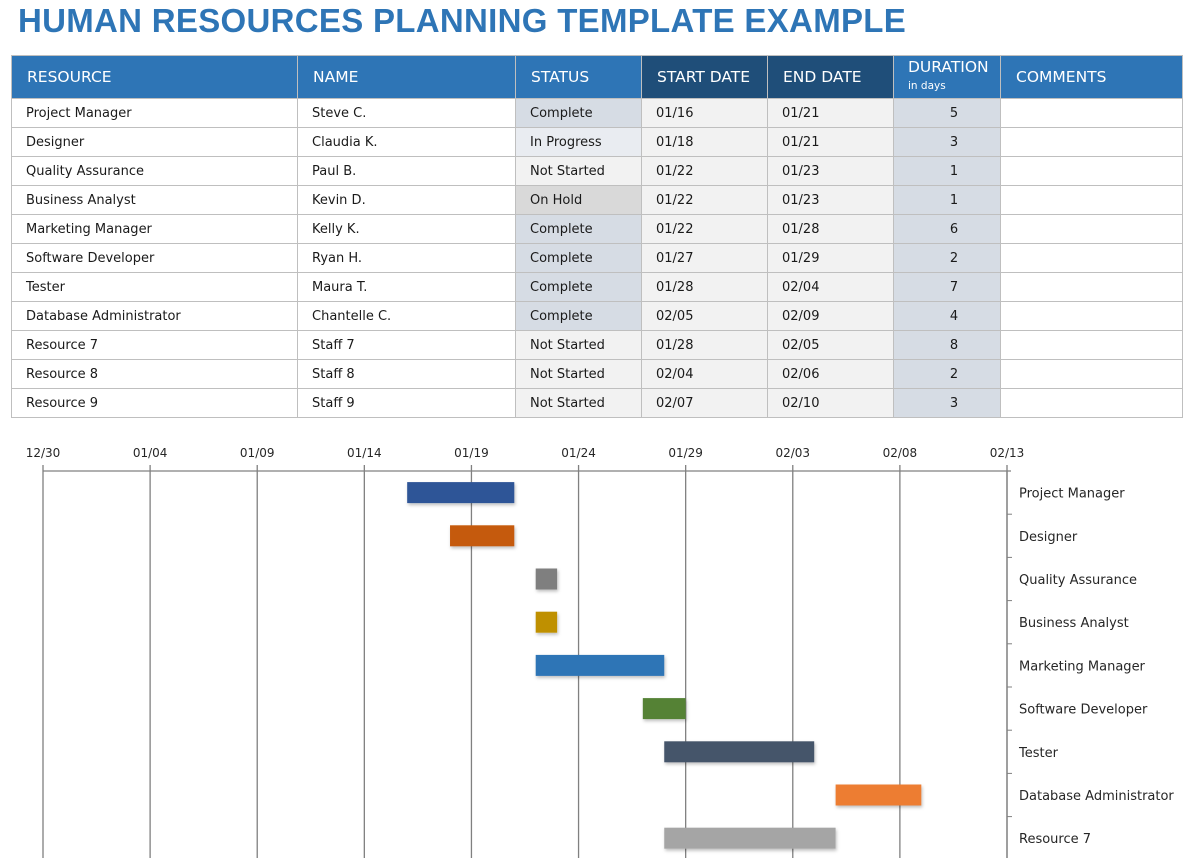 The width and height of the screenshot is (1188, 858). What do you see at coordinates (154, 113) in the screenshot?
I see `resource-cell: Project Manager` at bounding box center [154, 113].